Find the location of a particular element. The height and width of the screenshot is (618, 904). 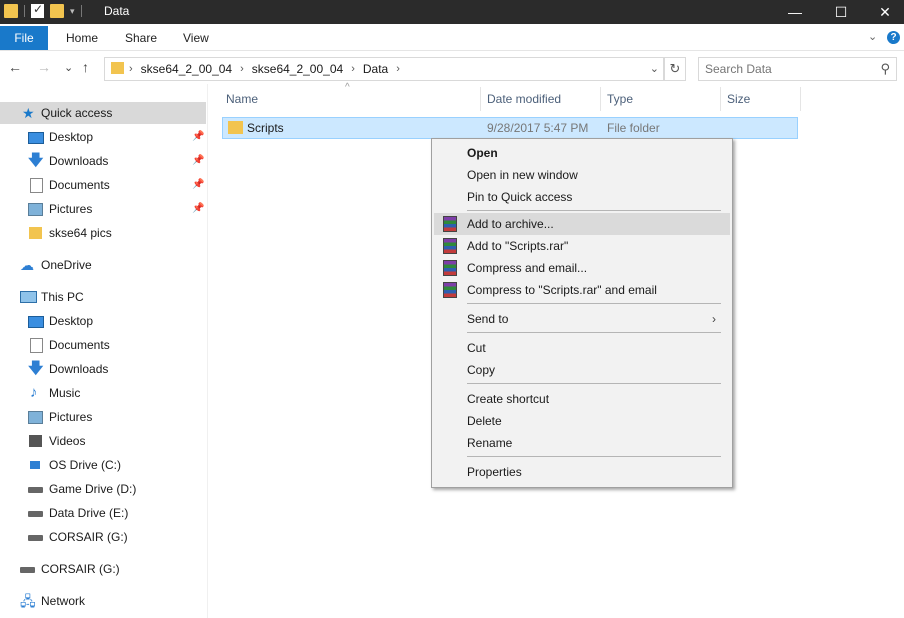

tab-home: Home is located at coordinates (82, 38).